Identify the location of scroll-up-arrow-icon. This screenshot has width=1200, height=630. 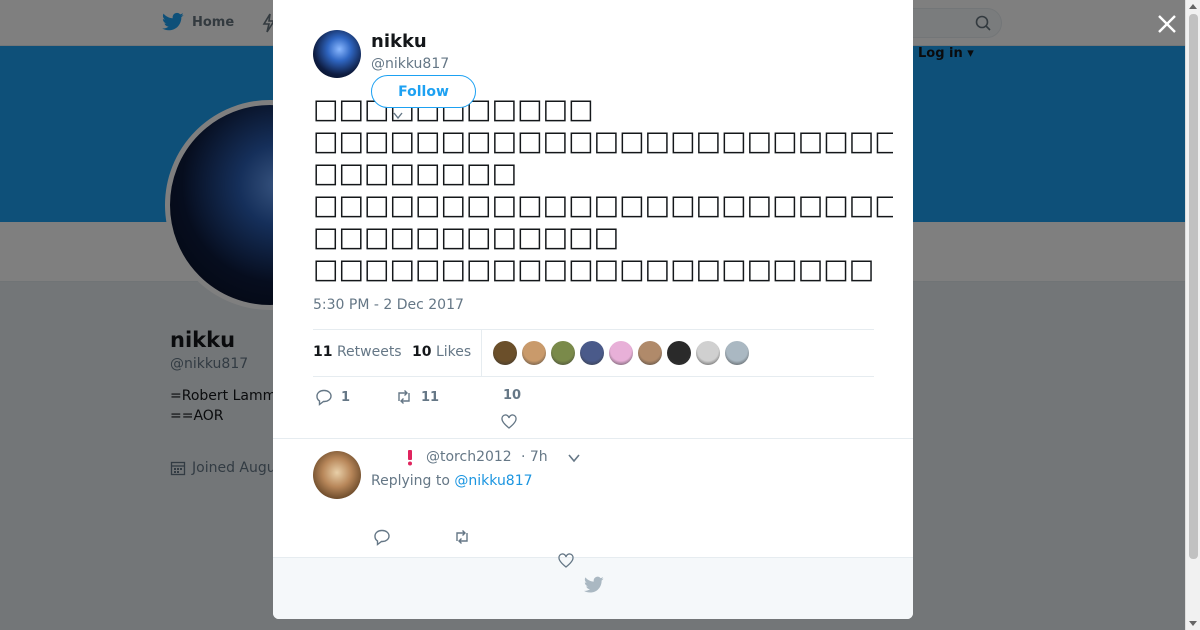
(1193, 6).